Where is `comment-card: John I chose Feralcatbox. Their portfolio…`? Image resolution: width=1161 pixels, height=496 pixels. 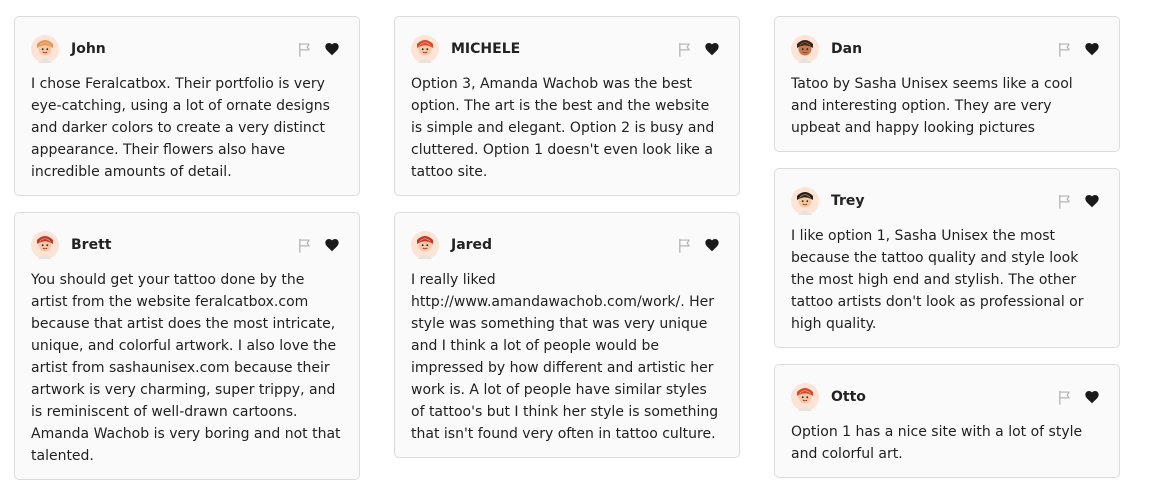 comment-card: John I chose Feralcatbox. Their portfolio… is located at coordinates (187, 106).